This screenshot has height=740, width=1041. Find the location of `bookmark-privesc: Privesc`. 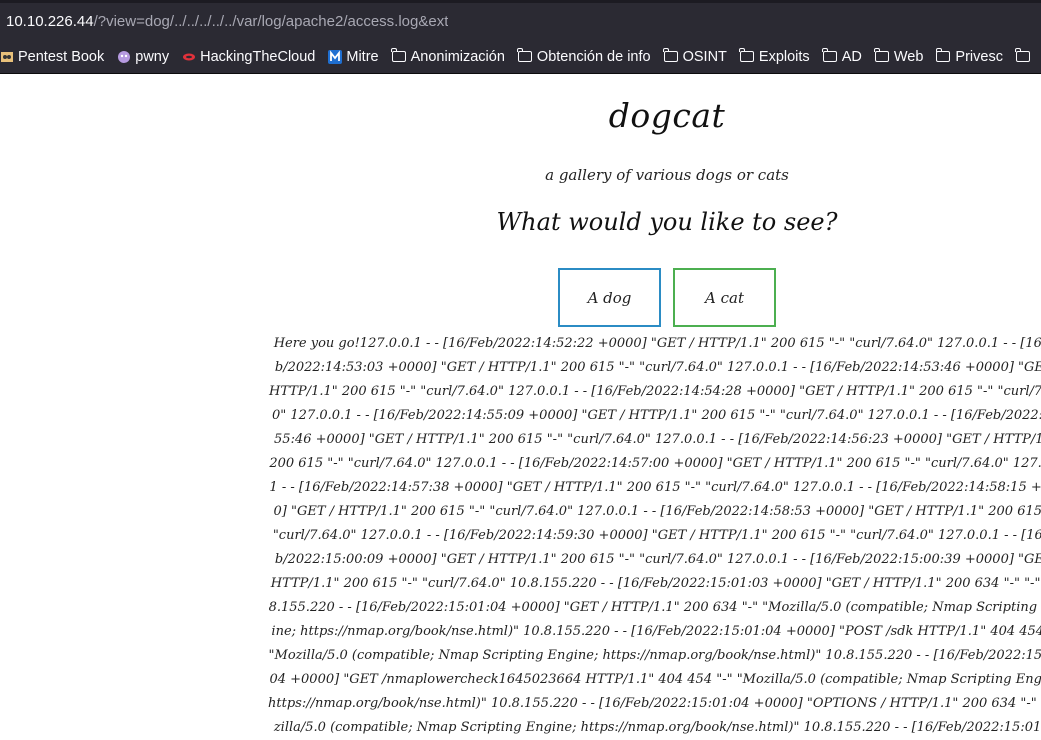

bookmark-privesc: Privesc is located at coordinates (969, 56).